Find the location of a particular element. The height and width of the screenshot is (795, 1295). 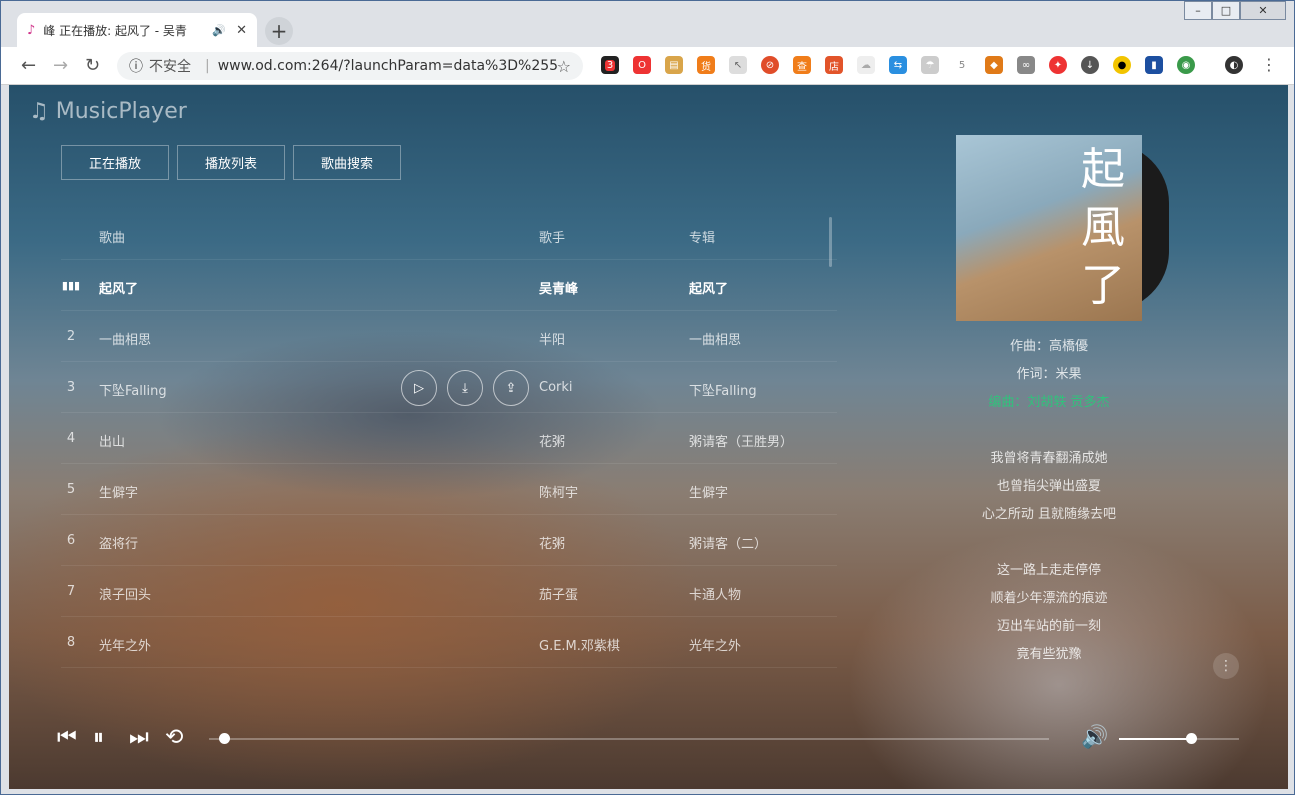

nav-buttons: 正在播放 播放列表 歌曲搜索 is located at coordinates (231, 162).